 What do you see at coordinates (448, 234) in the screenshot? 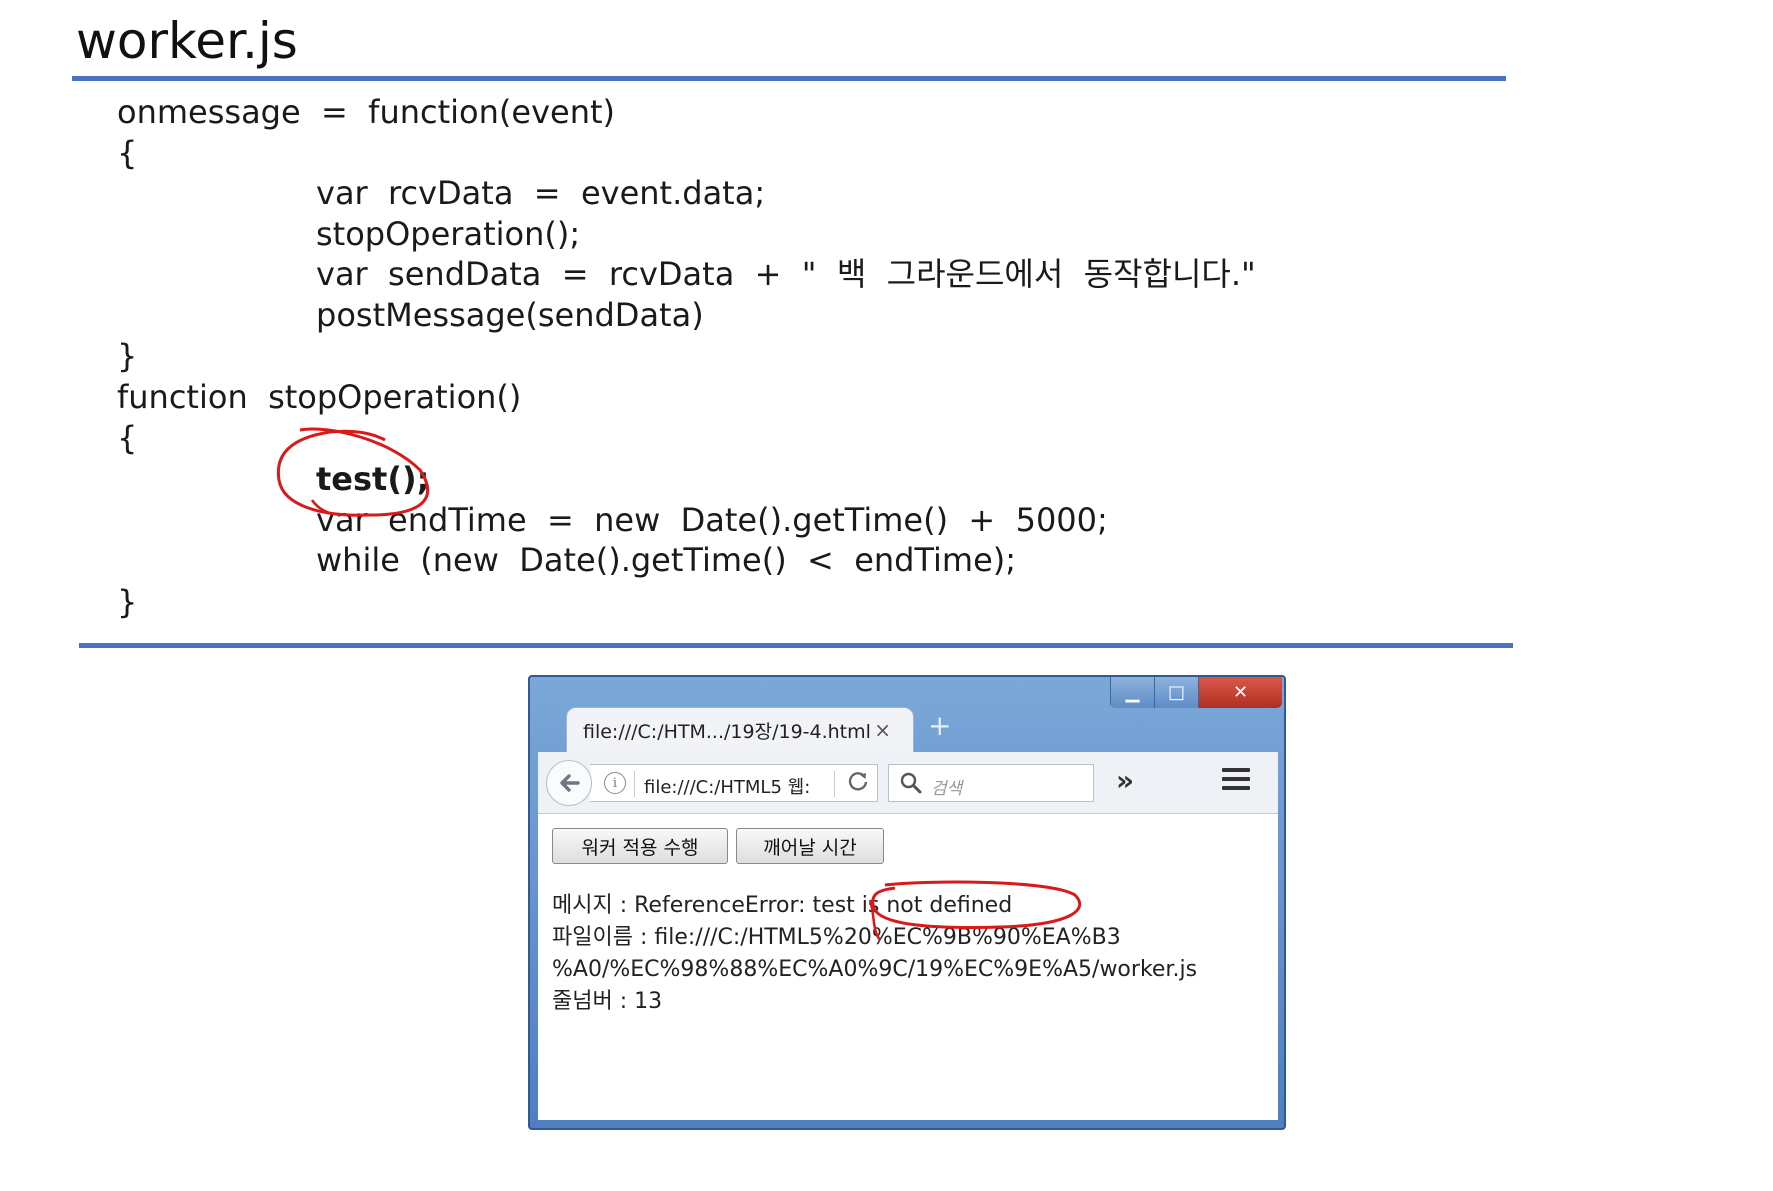
I see `code-line-4: stopOperation();` at bounding box center [448, 234].